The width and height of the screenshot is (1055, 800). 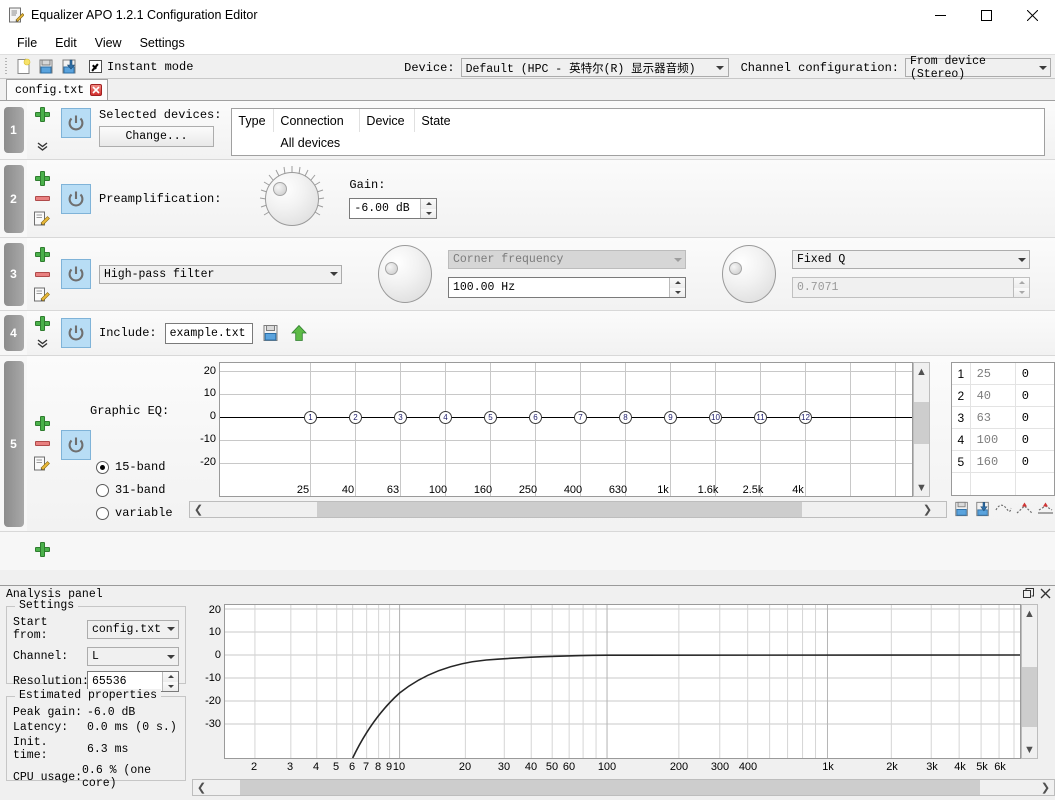 What do you see at coordinates (130, 490) in the screenshot?
I see `band-option-31: 31-band` at bounding box center [130, 490].